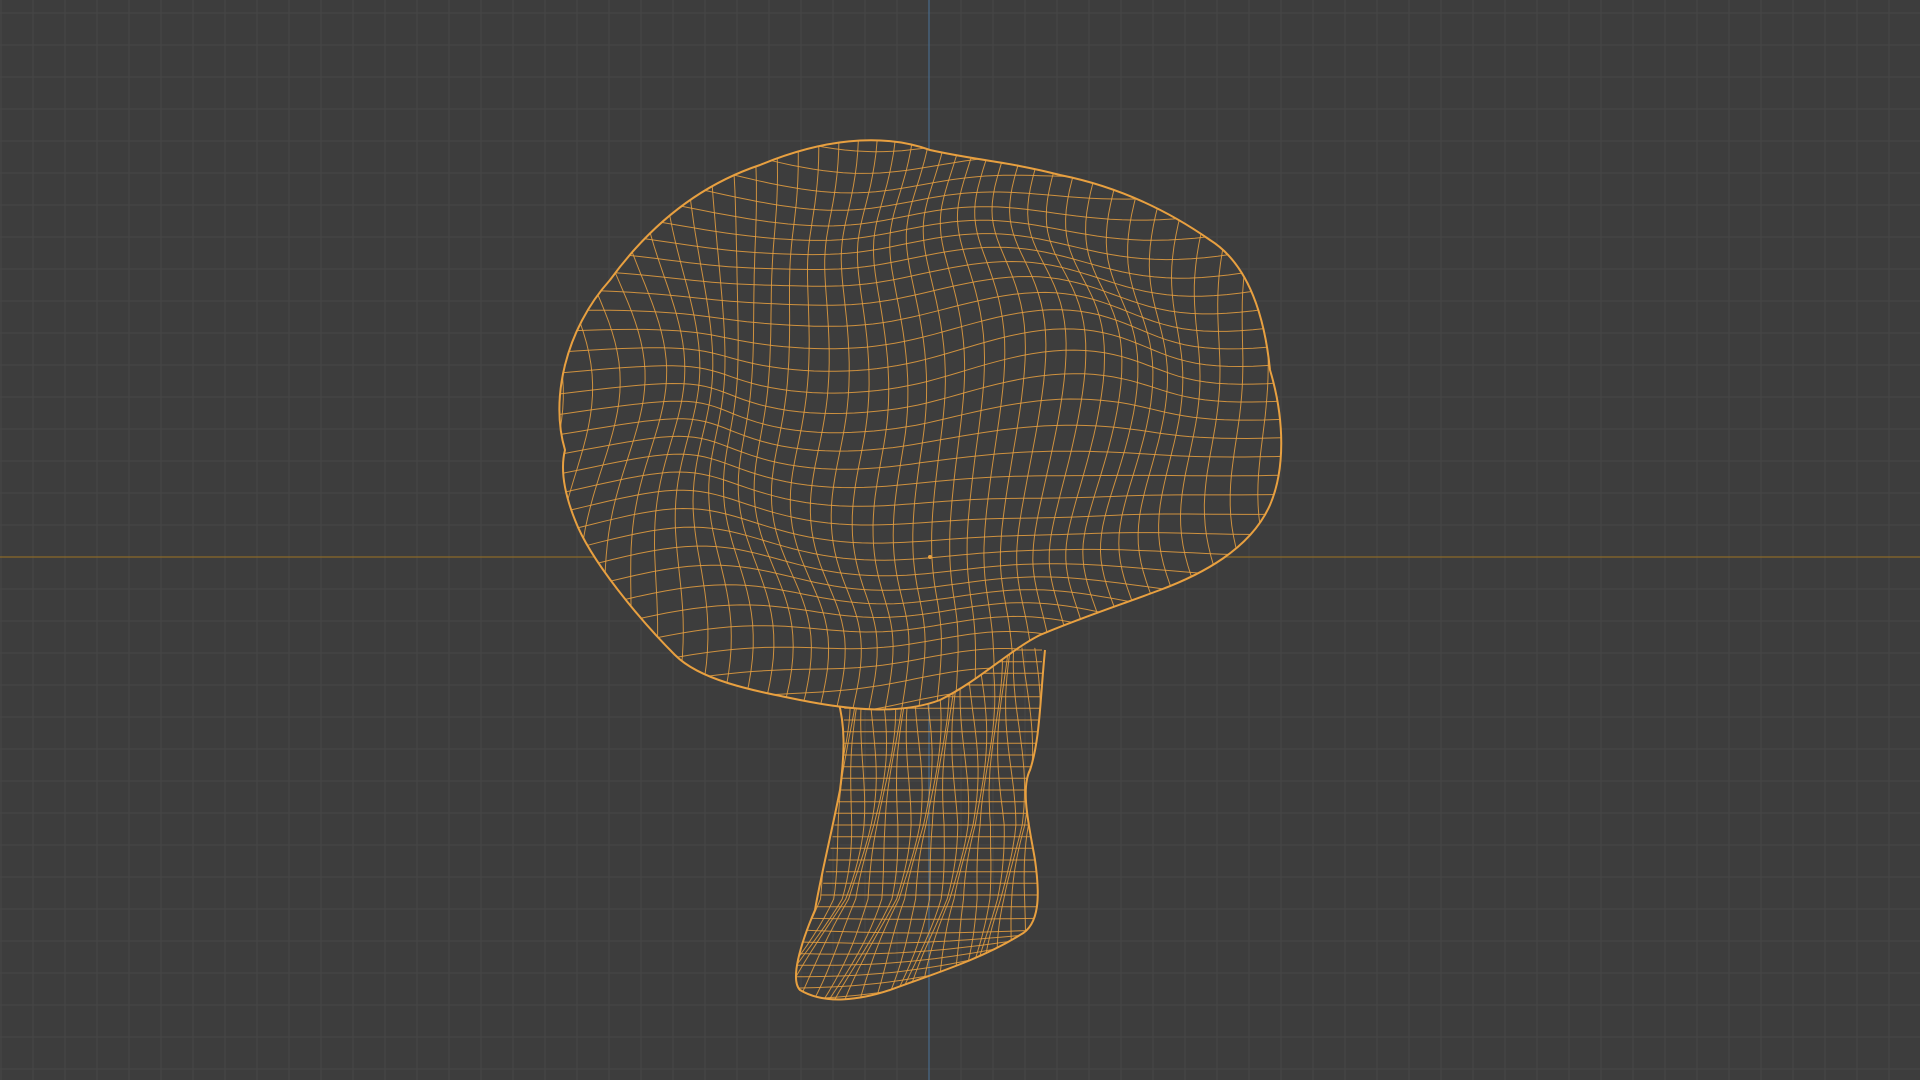 Image resolution: width=1920 pixels, height=1080 pixels. What do you see at coordinates (930, 557) in the screenshot?
I see `object-origin` at bounding box center [930, 557].